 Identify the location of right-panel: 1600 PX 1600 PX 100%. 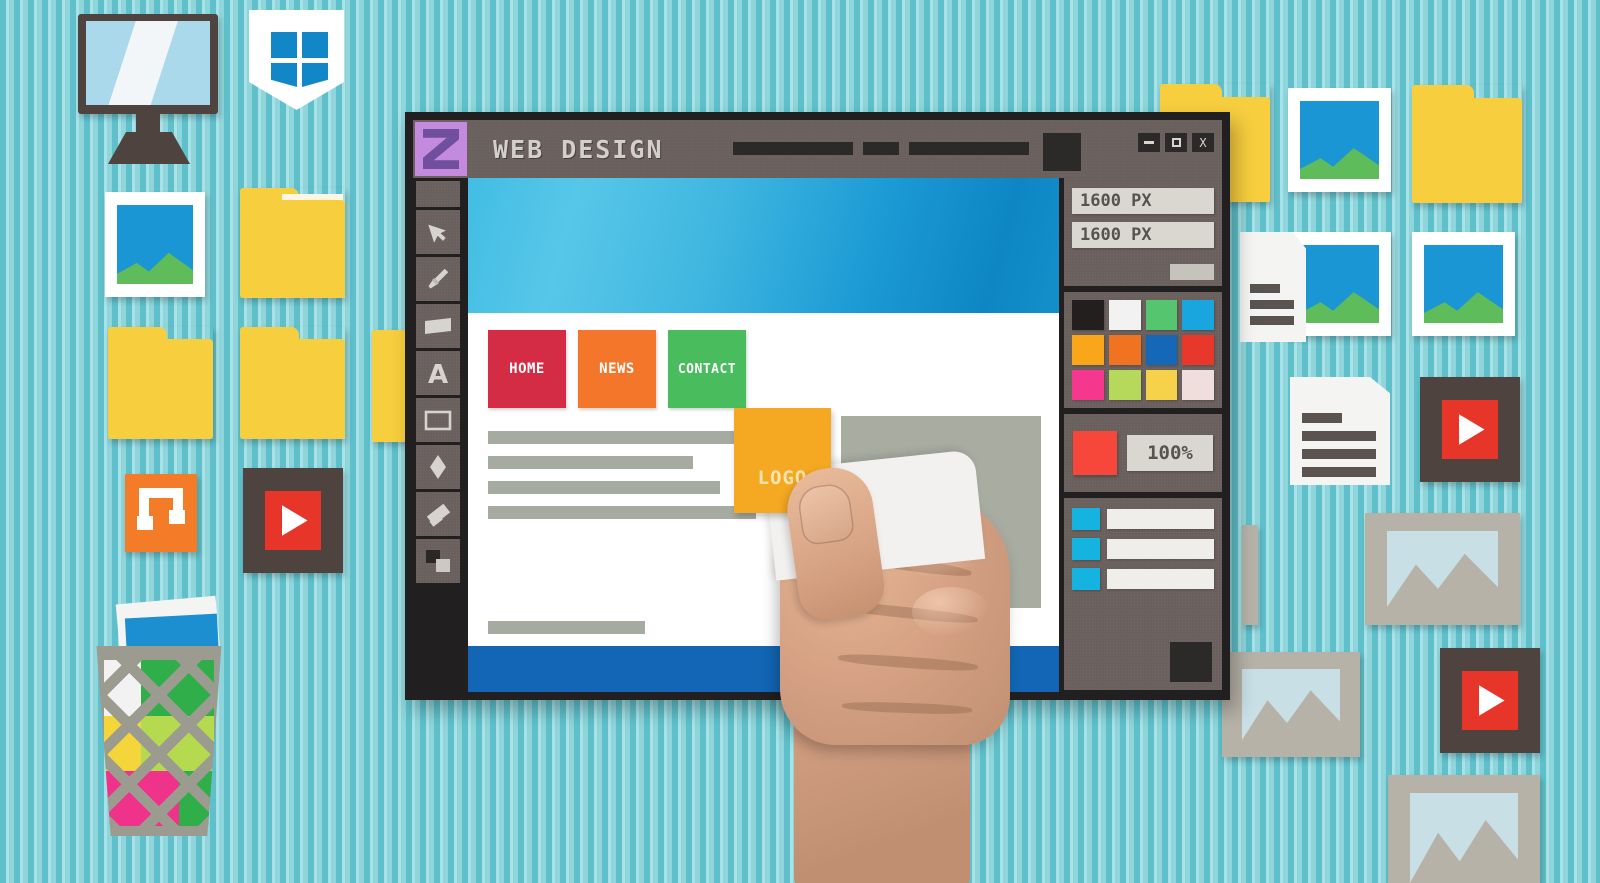
(1143, 435).